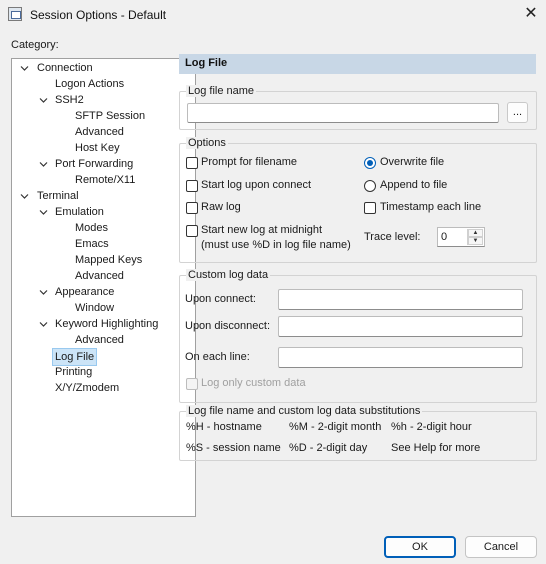 Image resolution: width=546 pixels, height=564 pixels. Describe the element at coordinates (221, 207) in the screenshot. I see `raw-log-label: Raw log` at that location.